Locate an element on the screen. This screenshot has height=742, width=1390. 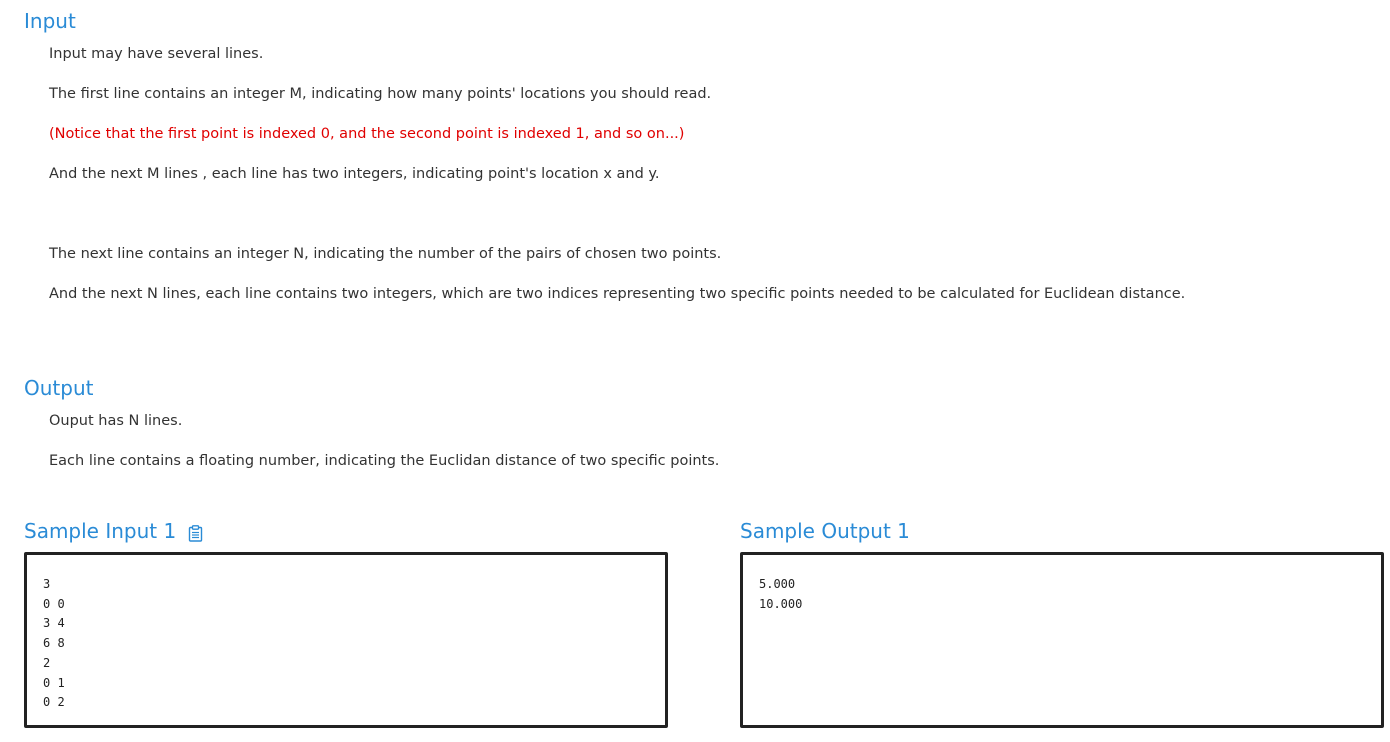
clipboard-icon is located at coordinates (195, 532).